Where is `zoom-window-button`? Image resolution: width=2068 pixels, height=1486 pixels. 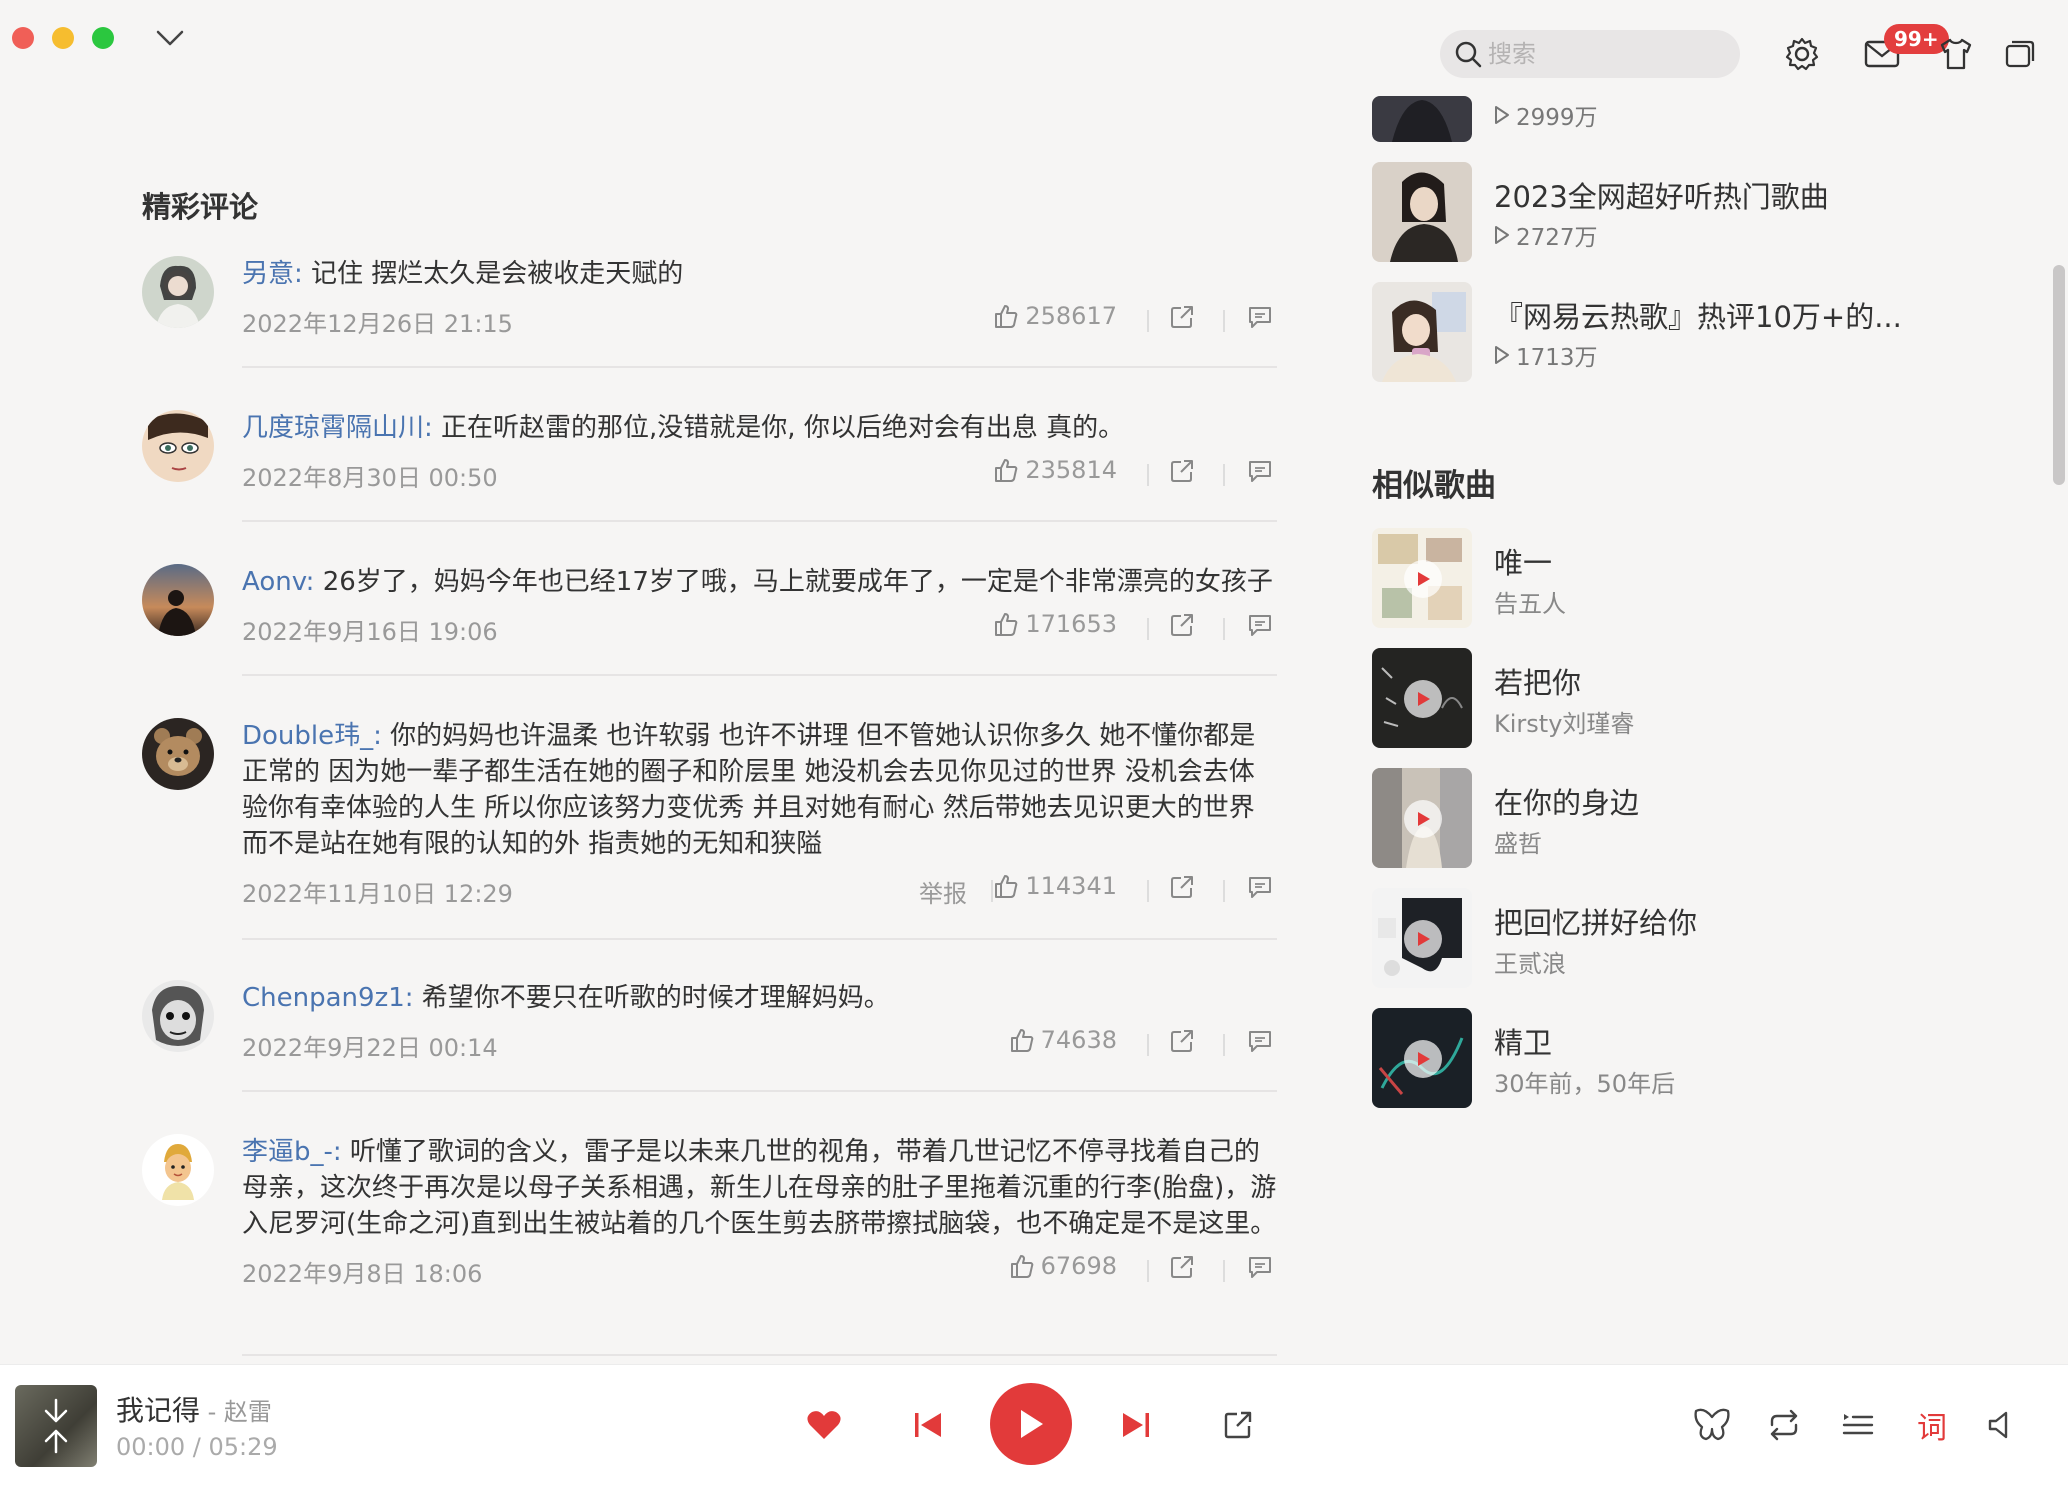
zoom-window-button is located at coordinates (103, 38).